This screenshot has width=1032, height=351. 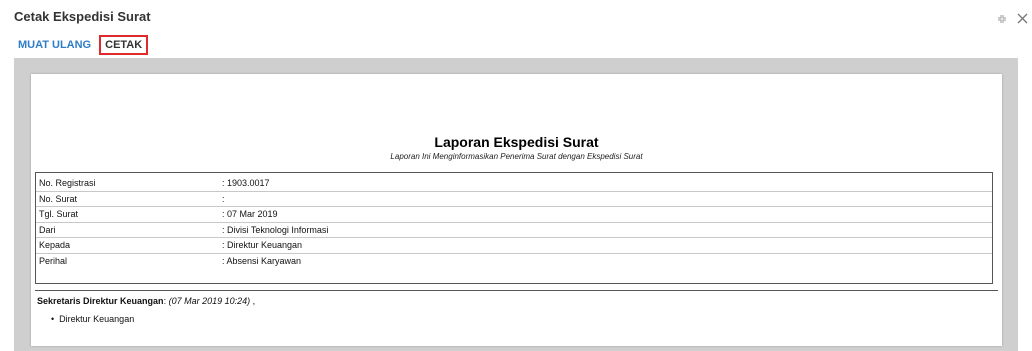 What do you see at coordinates (100, 301) in the screenshot?
I see `note-author: Sekretaris Direktur Keuangan` at bounding box center [100, 301].